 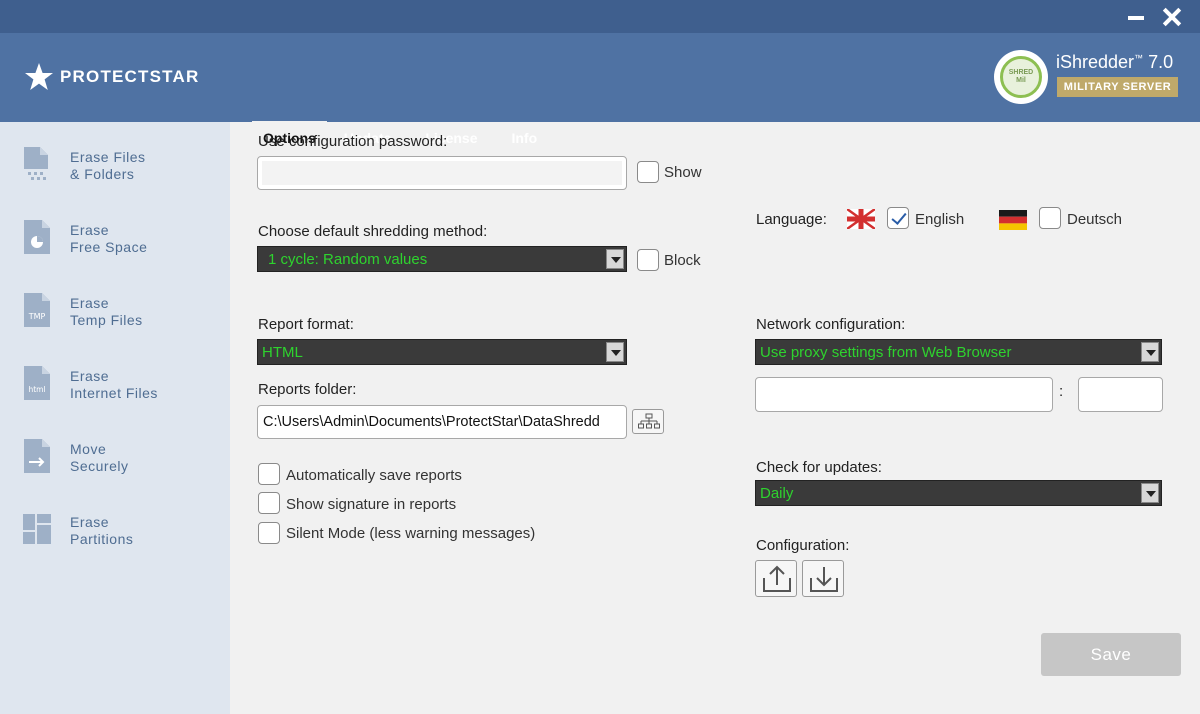 What do you see at coordinates (904, 394) in the screenshot?
I see `proxy-host-input` at bounding box center [904, 394].